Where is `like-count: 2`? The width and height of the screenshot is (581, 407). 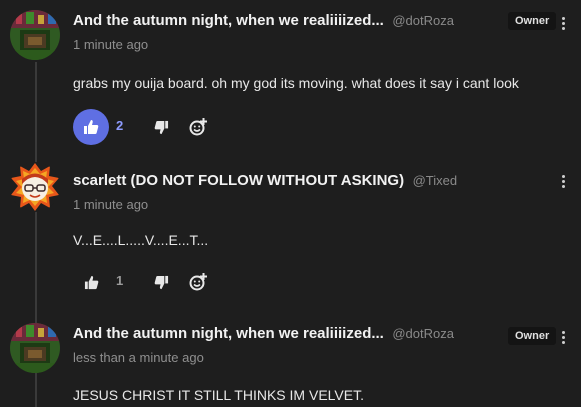
like-count: 2 is located at coordinates (120, 125).